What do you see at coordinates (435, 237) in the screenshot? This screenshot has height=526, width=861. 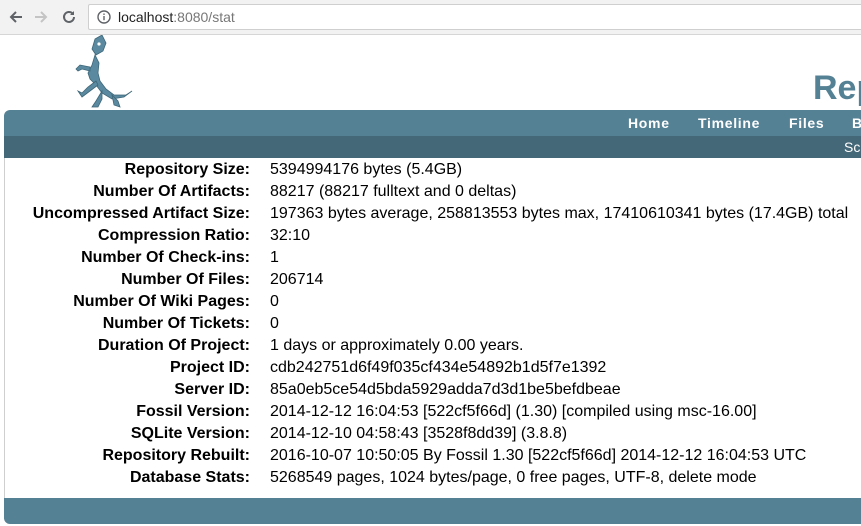 I see `stat-row-compression-ratio: Compression Ratio: 32:10` at bounding box center [435, 237].